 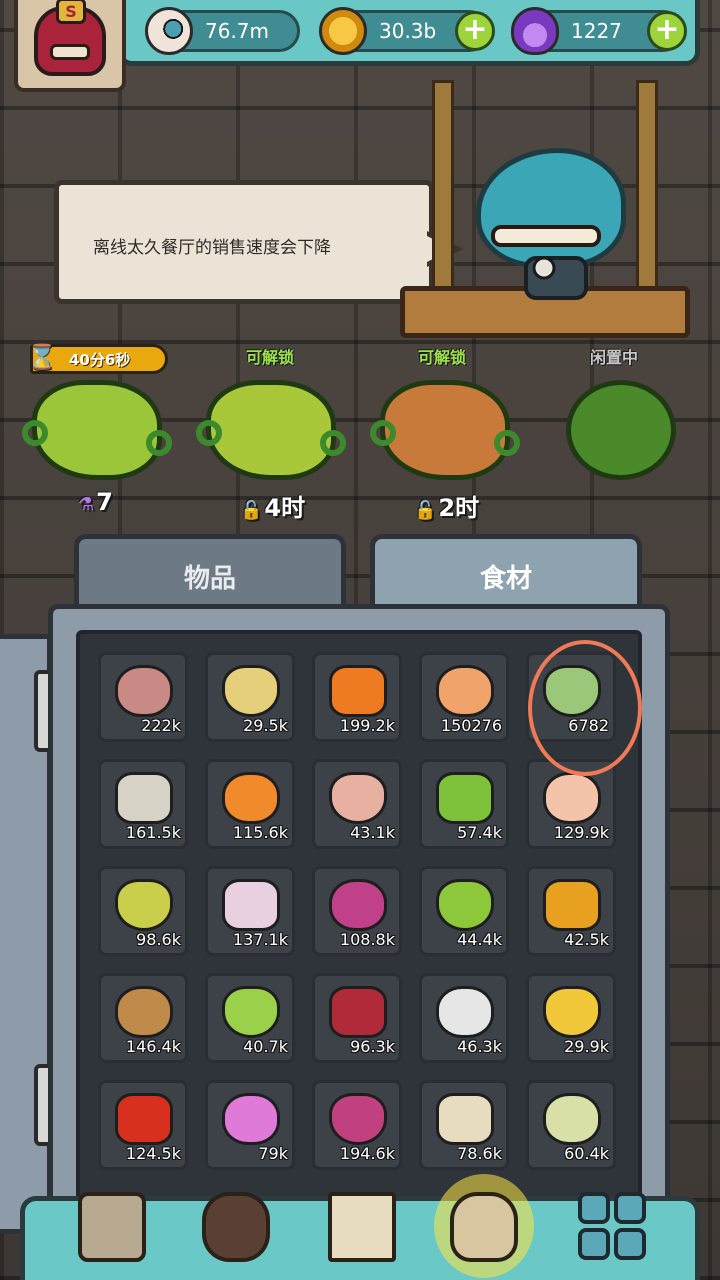 What do you see at coordinates (479, 939) in the screenshot?
I see `ingredient-count: 44.4k` at bounding box center [479, 939].